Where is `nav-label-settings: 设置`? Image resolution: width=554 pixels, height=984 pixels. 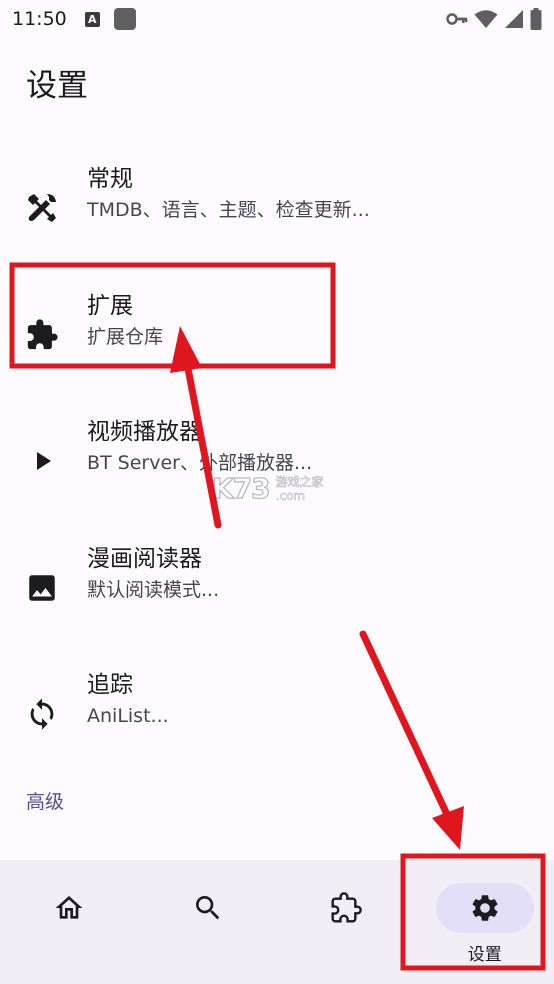
nav-label-settings: 设置 is located at coordinates (484, 955).